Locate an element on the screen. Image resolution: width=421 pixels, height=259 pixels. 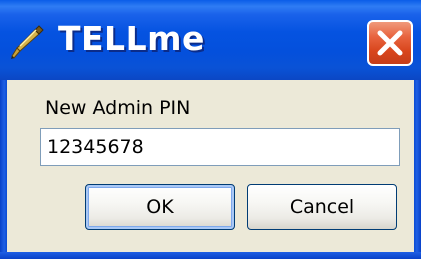
close-icon is located at coordinates (390, 43).